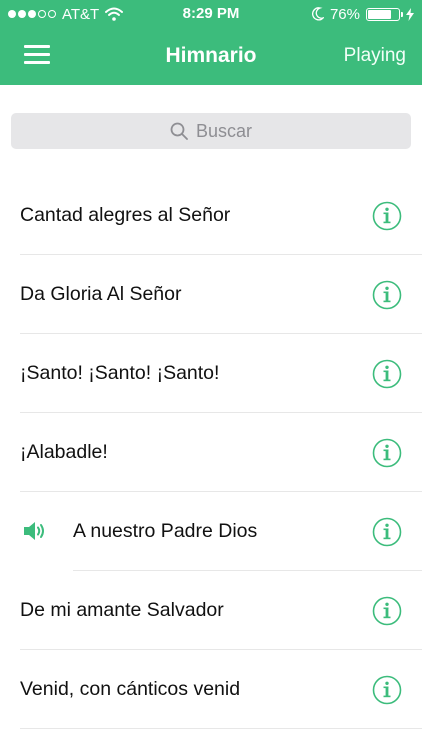 The width and height of the screenshot is (422, 750). What do you see at coordinates (224, 130) in the screenshot?
I see `search-placeholder: Buscar` at bounding box center [224, 130].